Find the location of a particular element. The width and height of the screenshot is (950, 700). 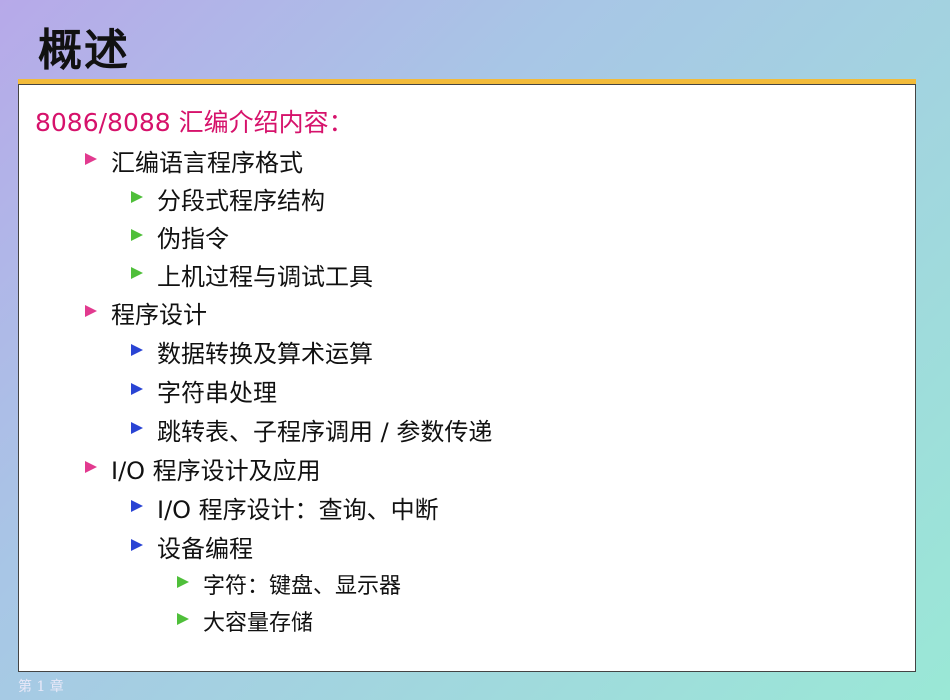

list-item-level2: 上机过程与调试工具 is located at coordinates (252, 274).